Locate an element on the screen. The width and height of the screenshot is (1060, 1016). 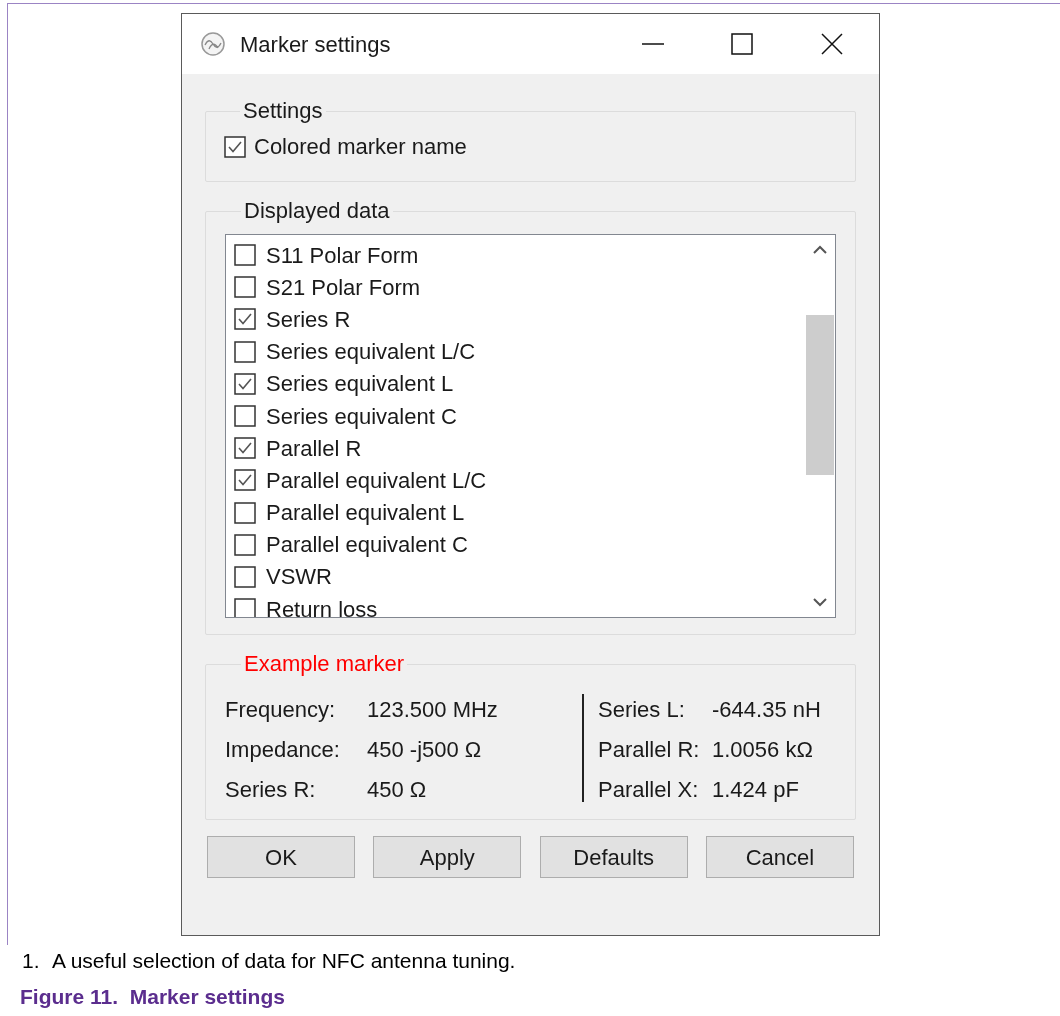
field-label: Frequency: is located at coordinates (281, 709).